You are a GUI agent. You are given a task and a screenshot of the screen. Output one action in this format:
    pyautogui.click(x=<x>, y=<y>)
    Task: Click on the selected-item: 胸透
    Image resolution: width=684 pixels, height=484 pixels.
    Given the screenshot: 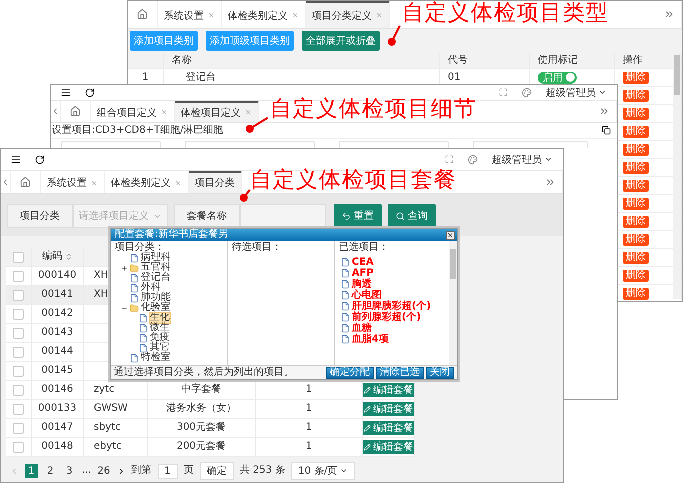 What is the action you would take?
    pyautogui.click(x=362, y=285)
    